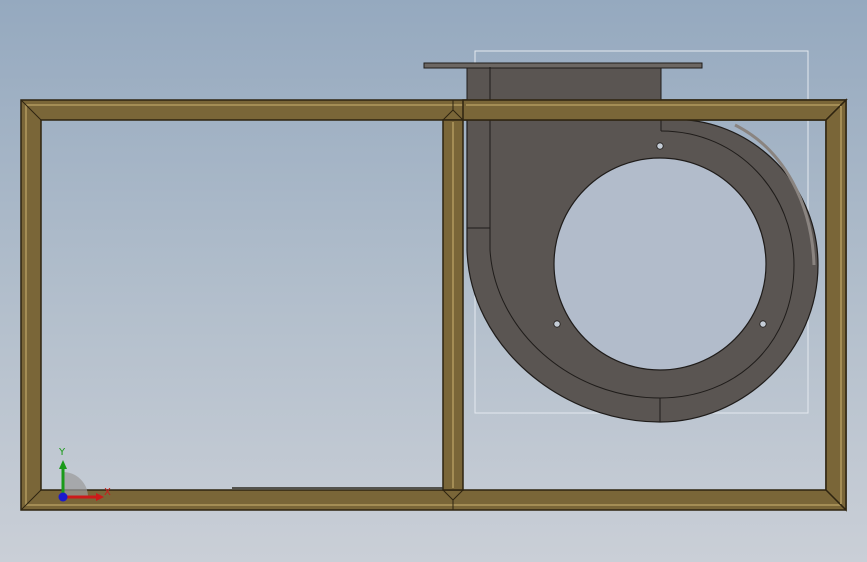  Describe the element at coordinates (563, 65) in the screenshot. I see `flange-plate` at that location.